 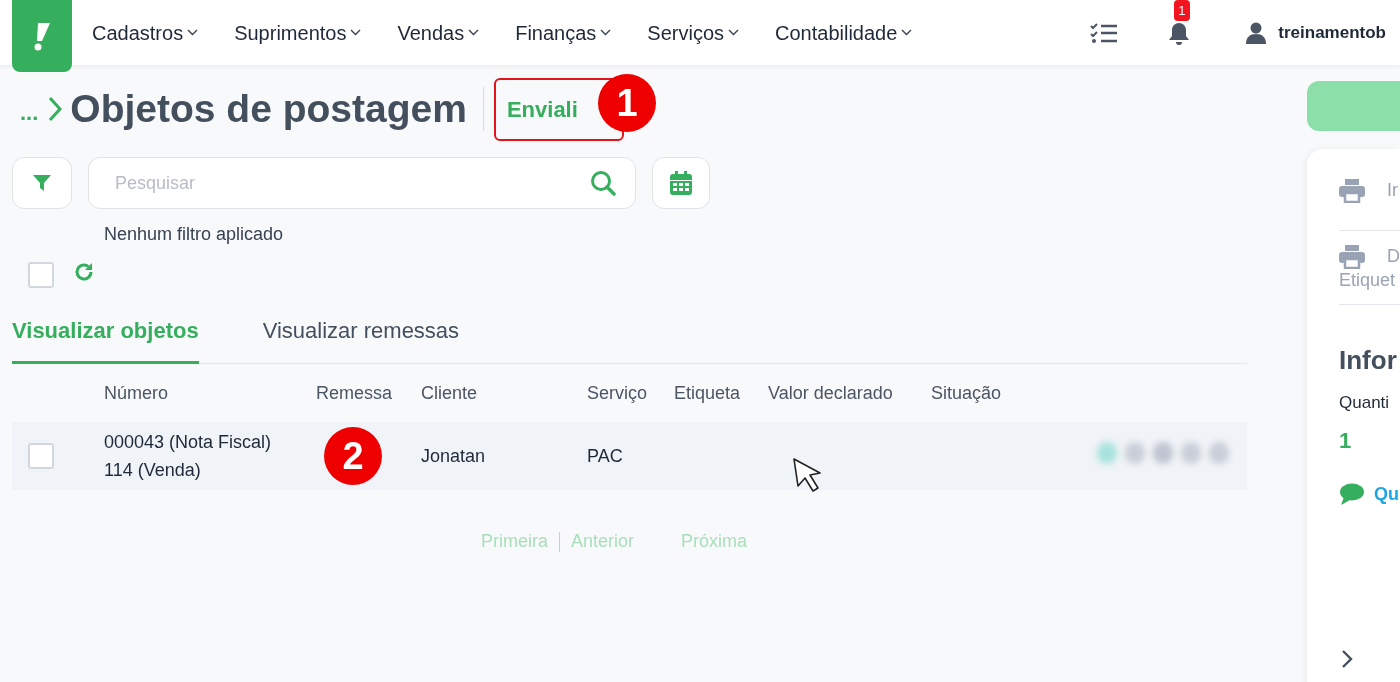 What do you see at coordinates (145, 32) in the screenshot?
I see `nav-menu: Cadastros` at bounding box center [145, 32].